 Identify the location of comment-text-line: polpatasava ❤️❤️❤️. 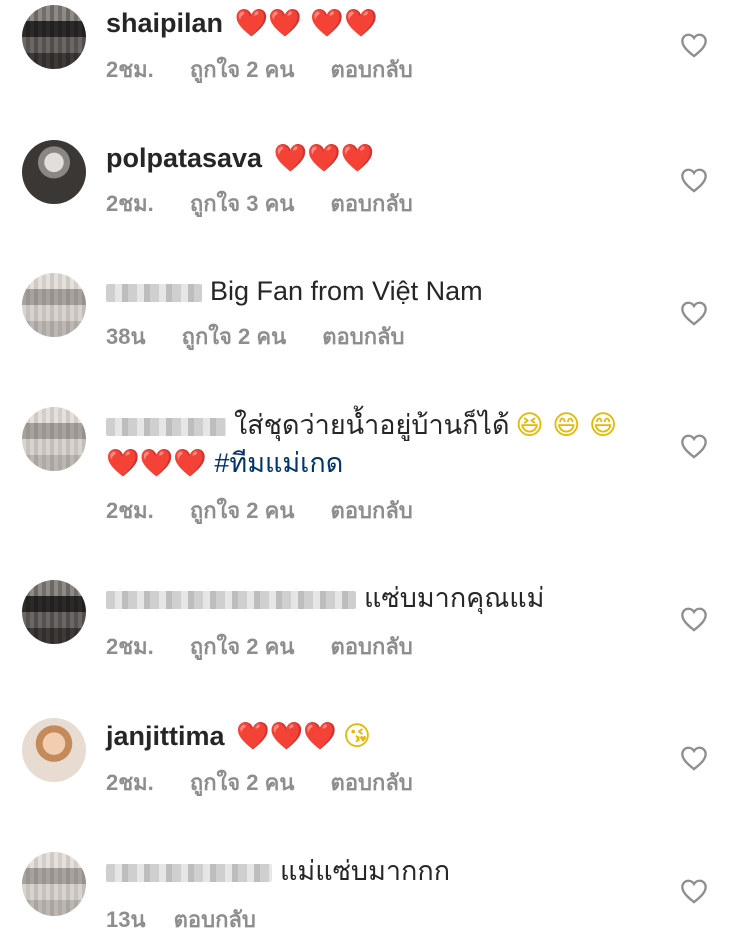
(240, 158).